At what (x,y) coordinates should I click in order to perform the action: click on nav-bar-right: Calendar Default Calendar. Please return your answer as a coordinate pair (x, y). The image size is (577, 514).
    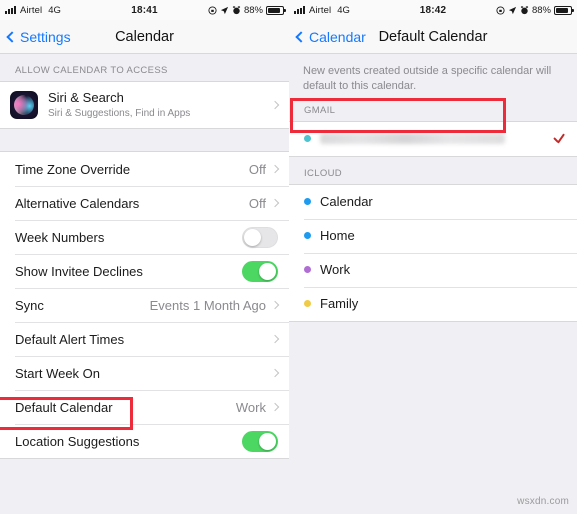
    Looking at the image, I should click on (433, 37).